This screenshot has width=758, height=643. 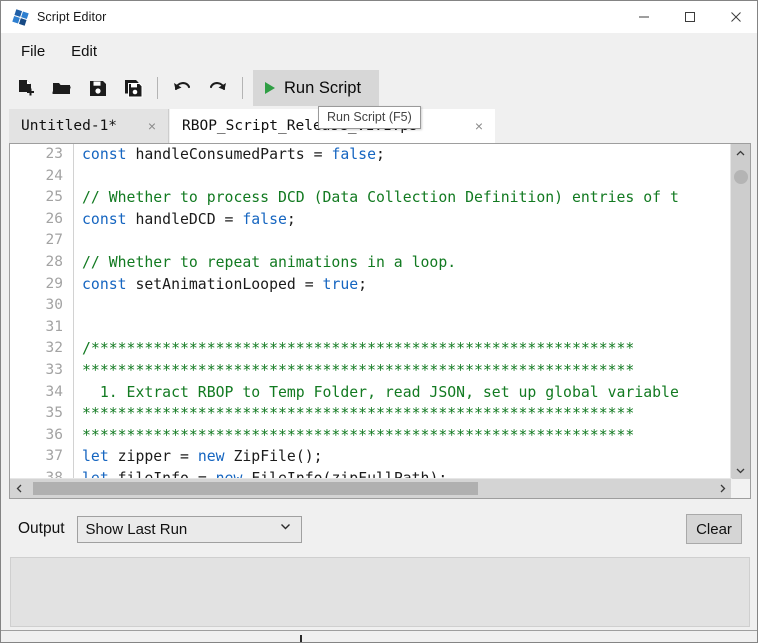 I want to click on title-bar: Script Editor, so click(x=379, y=17).